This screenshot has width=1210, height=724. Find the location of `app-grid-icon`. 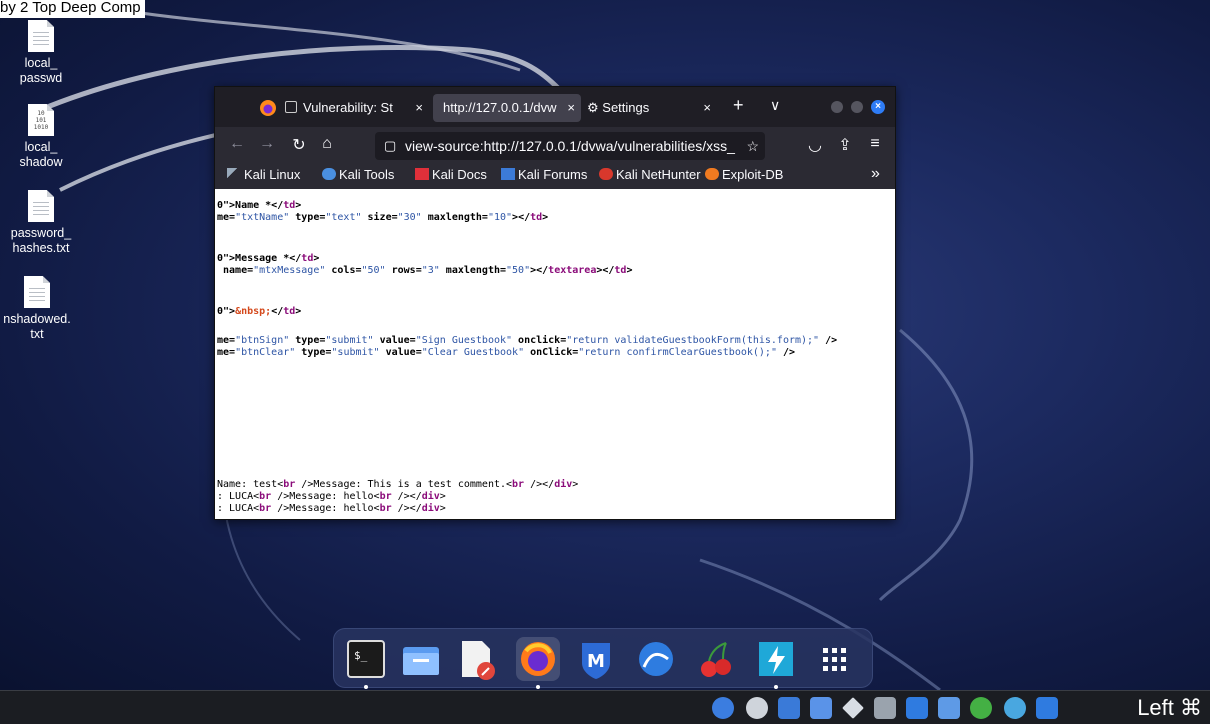

app-grid-icon is located at coordinates (834, 659).